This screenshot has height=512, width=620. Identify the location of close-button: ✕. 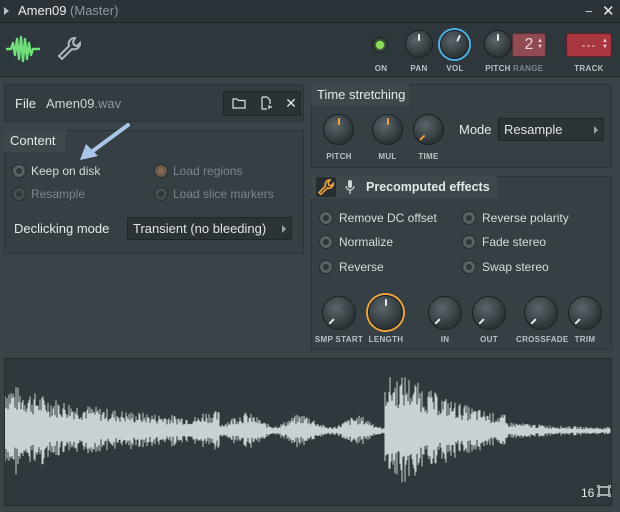
(608, 11).